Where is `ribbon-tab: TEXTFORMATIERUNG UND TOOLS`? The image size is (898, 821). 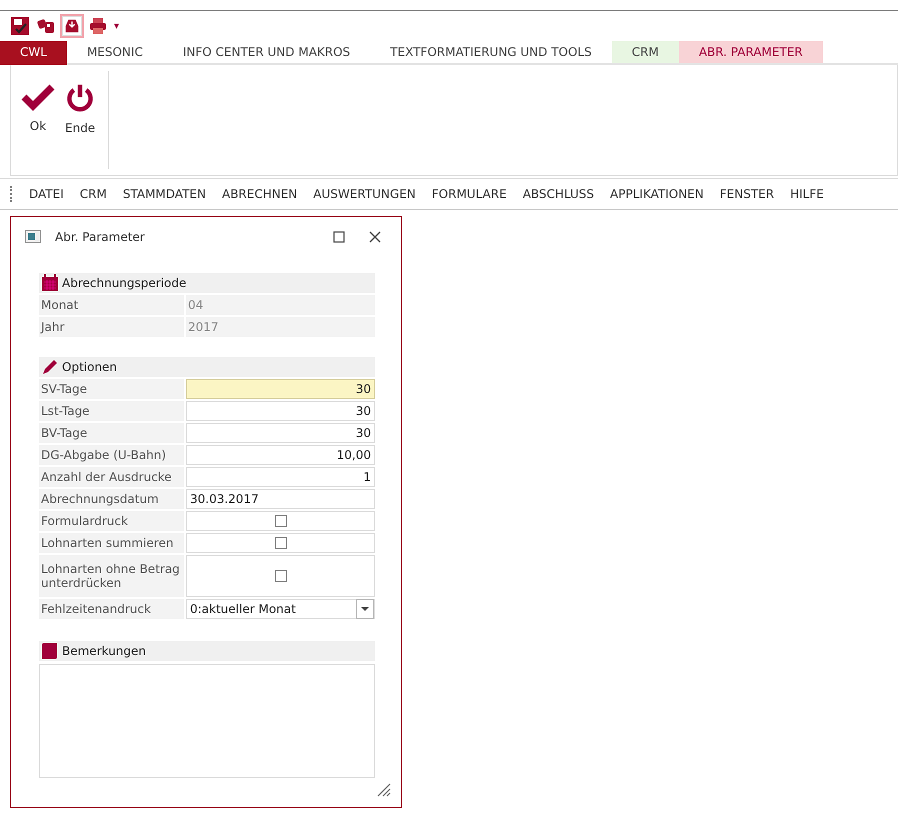
ribbon-tab: TEXTFORMATIERUNG UND TOOLS is located at coordinates (491, 53).